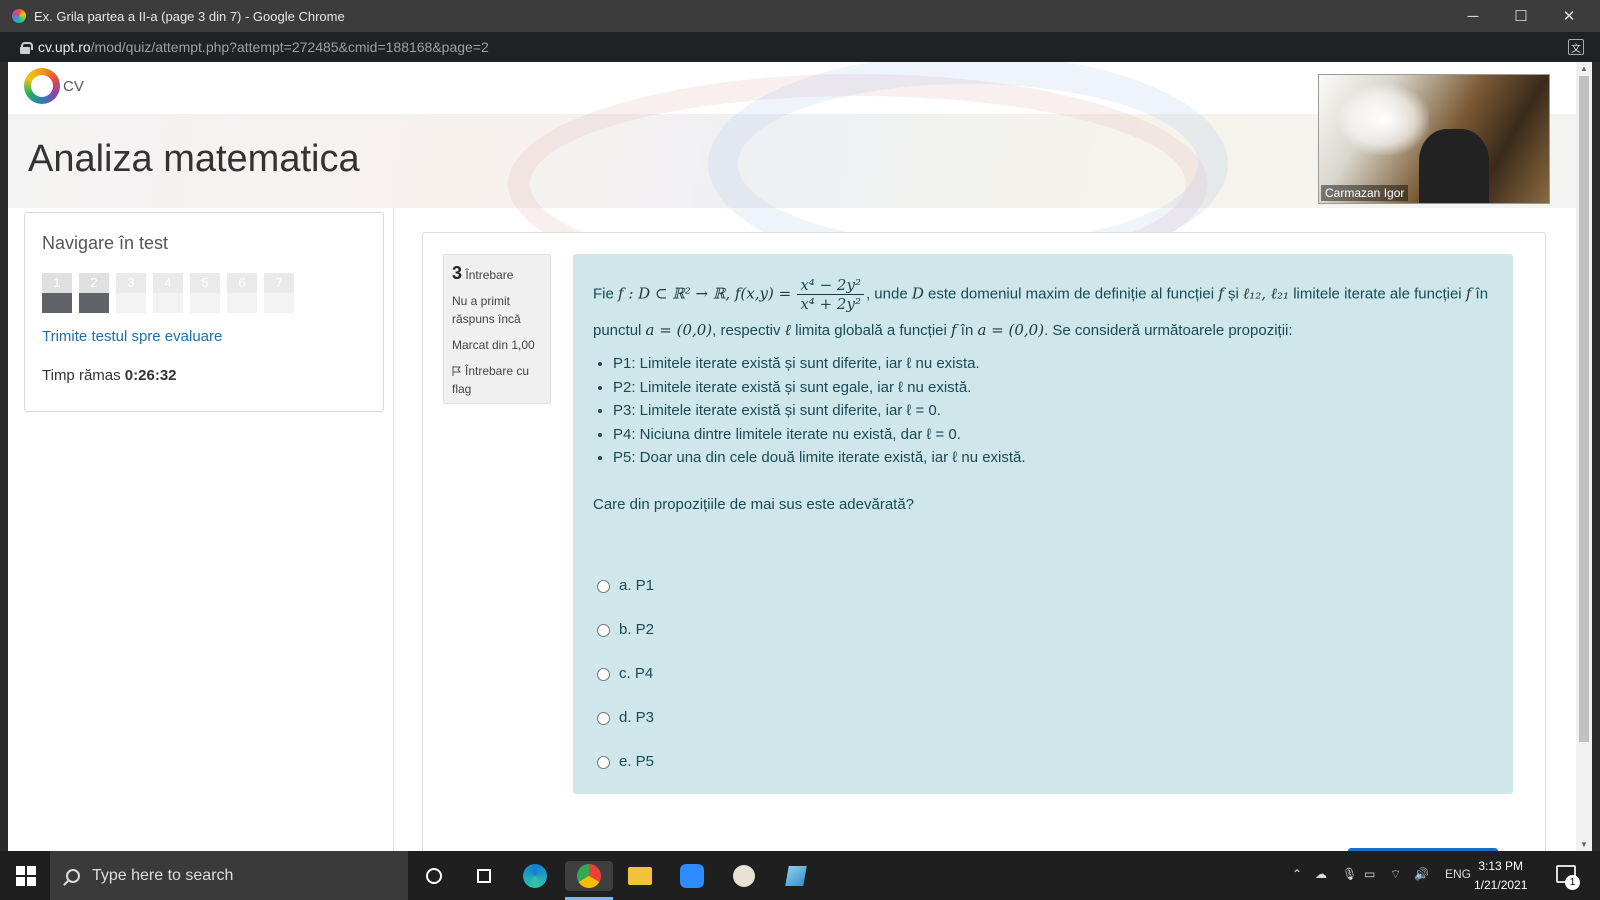 The height and width of the screenshot is (900, 1600). I want to click on search-placeholder: Type here to search, so click(162, 876).